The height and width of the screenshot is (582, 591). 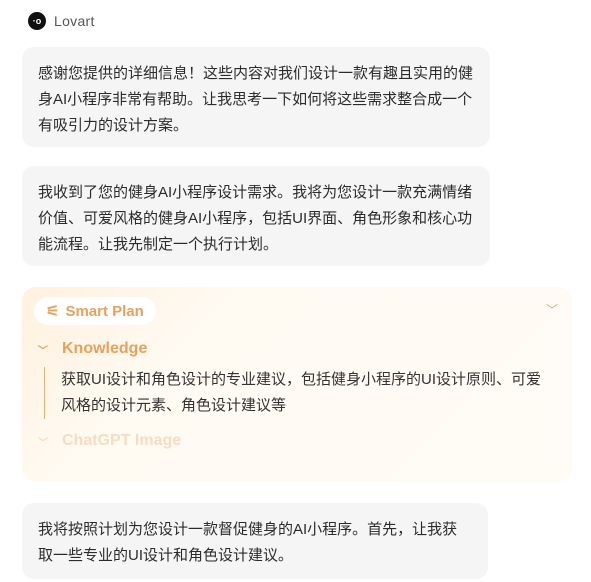 What do you see at coordinates (104, 311) in the screenshot?
I see `smart-plan-title: Smart Plan` at bounding box center [104, 311].